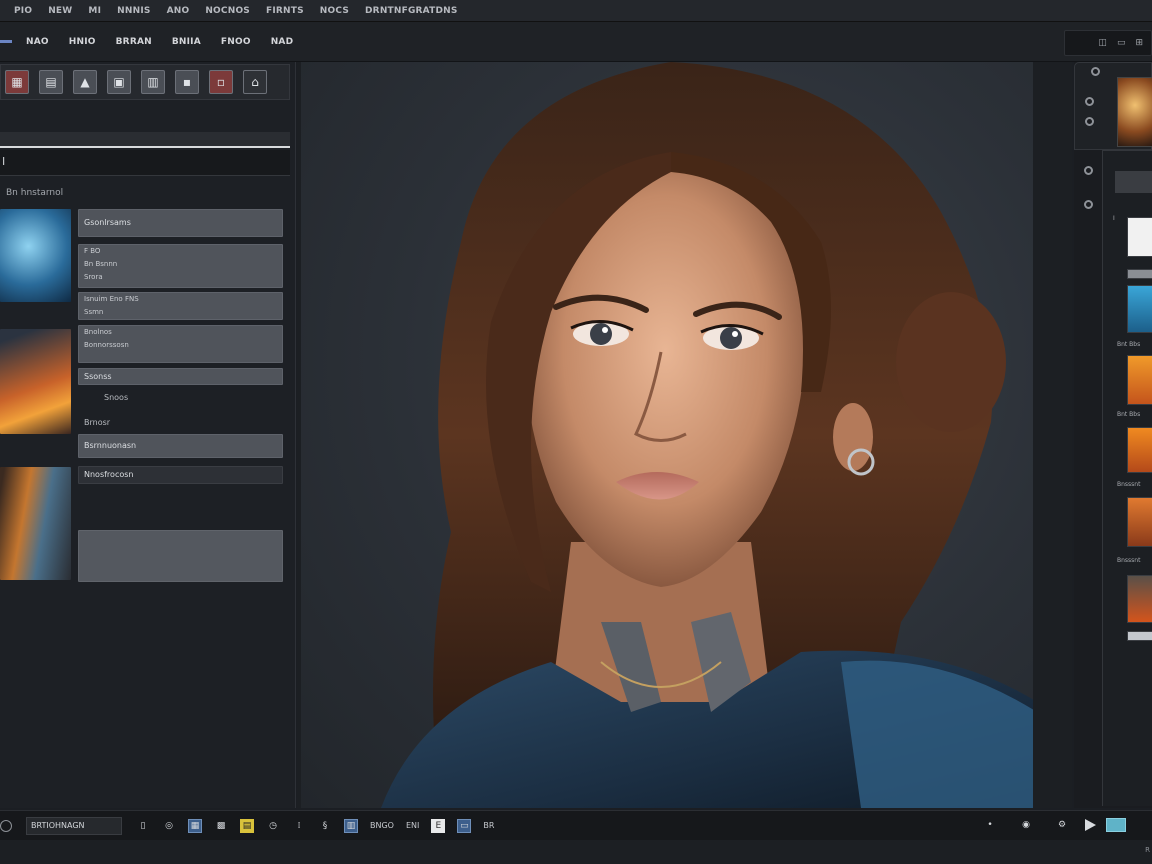 The height and width of the screenshot is (864, 1152). What do you see at coordinates (180, 344) in the screenshot?
I see `property-field: Bnolnos Bonnorssosn` at bounding box center [180, 344].